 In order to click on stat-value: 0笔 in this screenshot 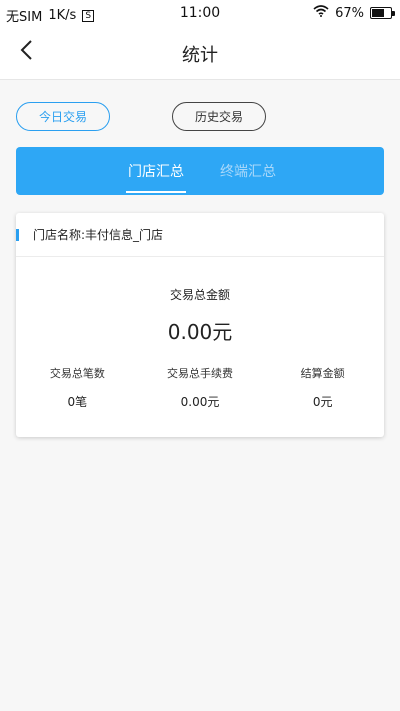, I will do `click(77, 402)`.